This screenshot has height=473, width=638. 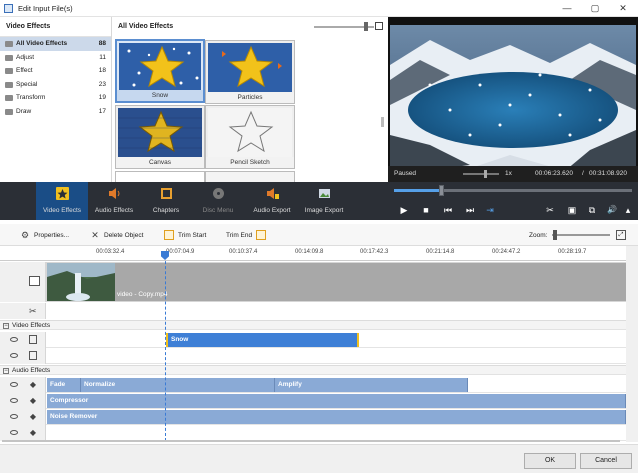 I want to click on category-all-video-effects: All Video Effects 88, so click(x=55, y=44).